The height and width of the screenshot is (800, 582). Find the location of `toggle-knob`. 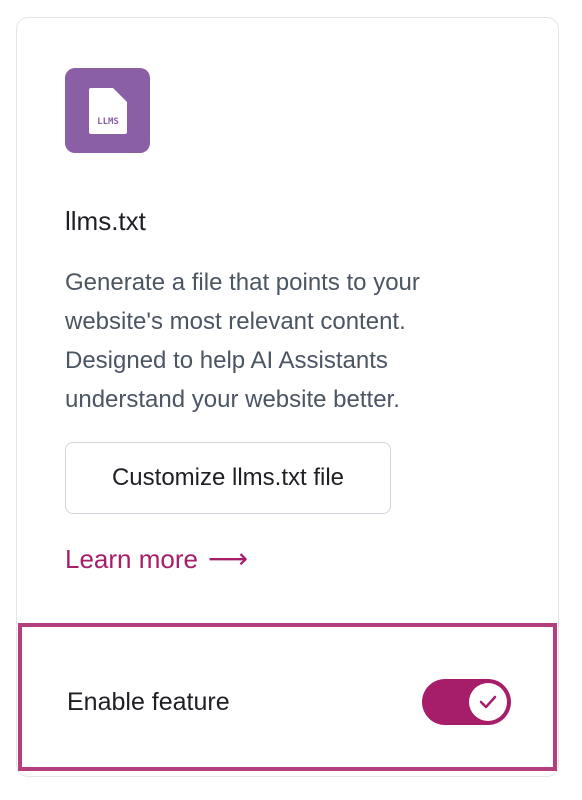

toggle-knob is located at coordinates (488, 702).